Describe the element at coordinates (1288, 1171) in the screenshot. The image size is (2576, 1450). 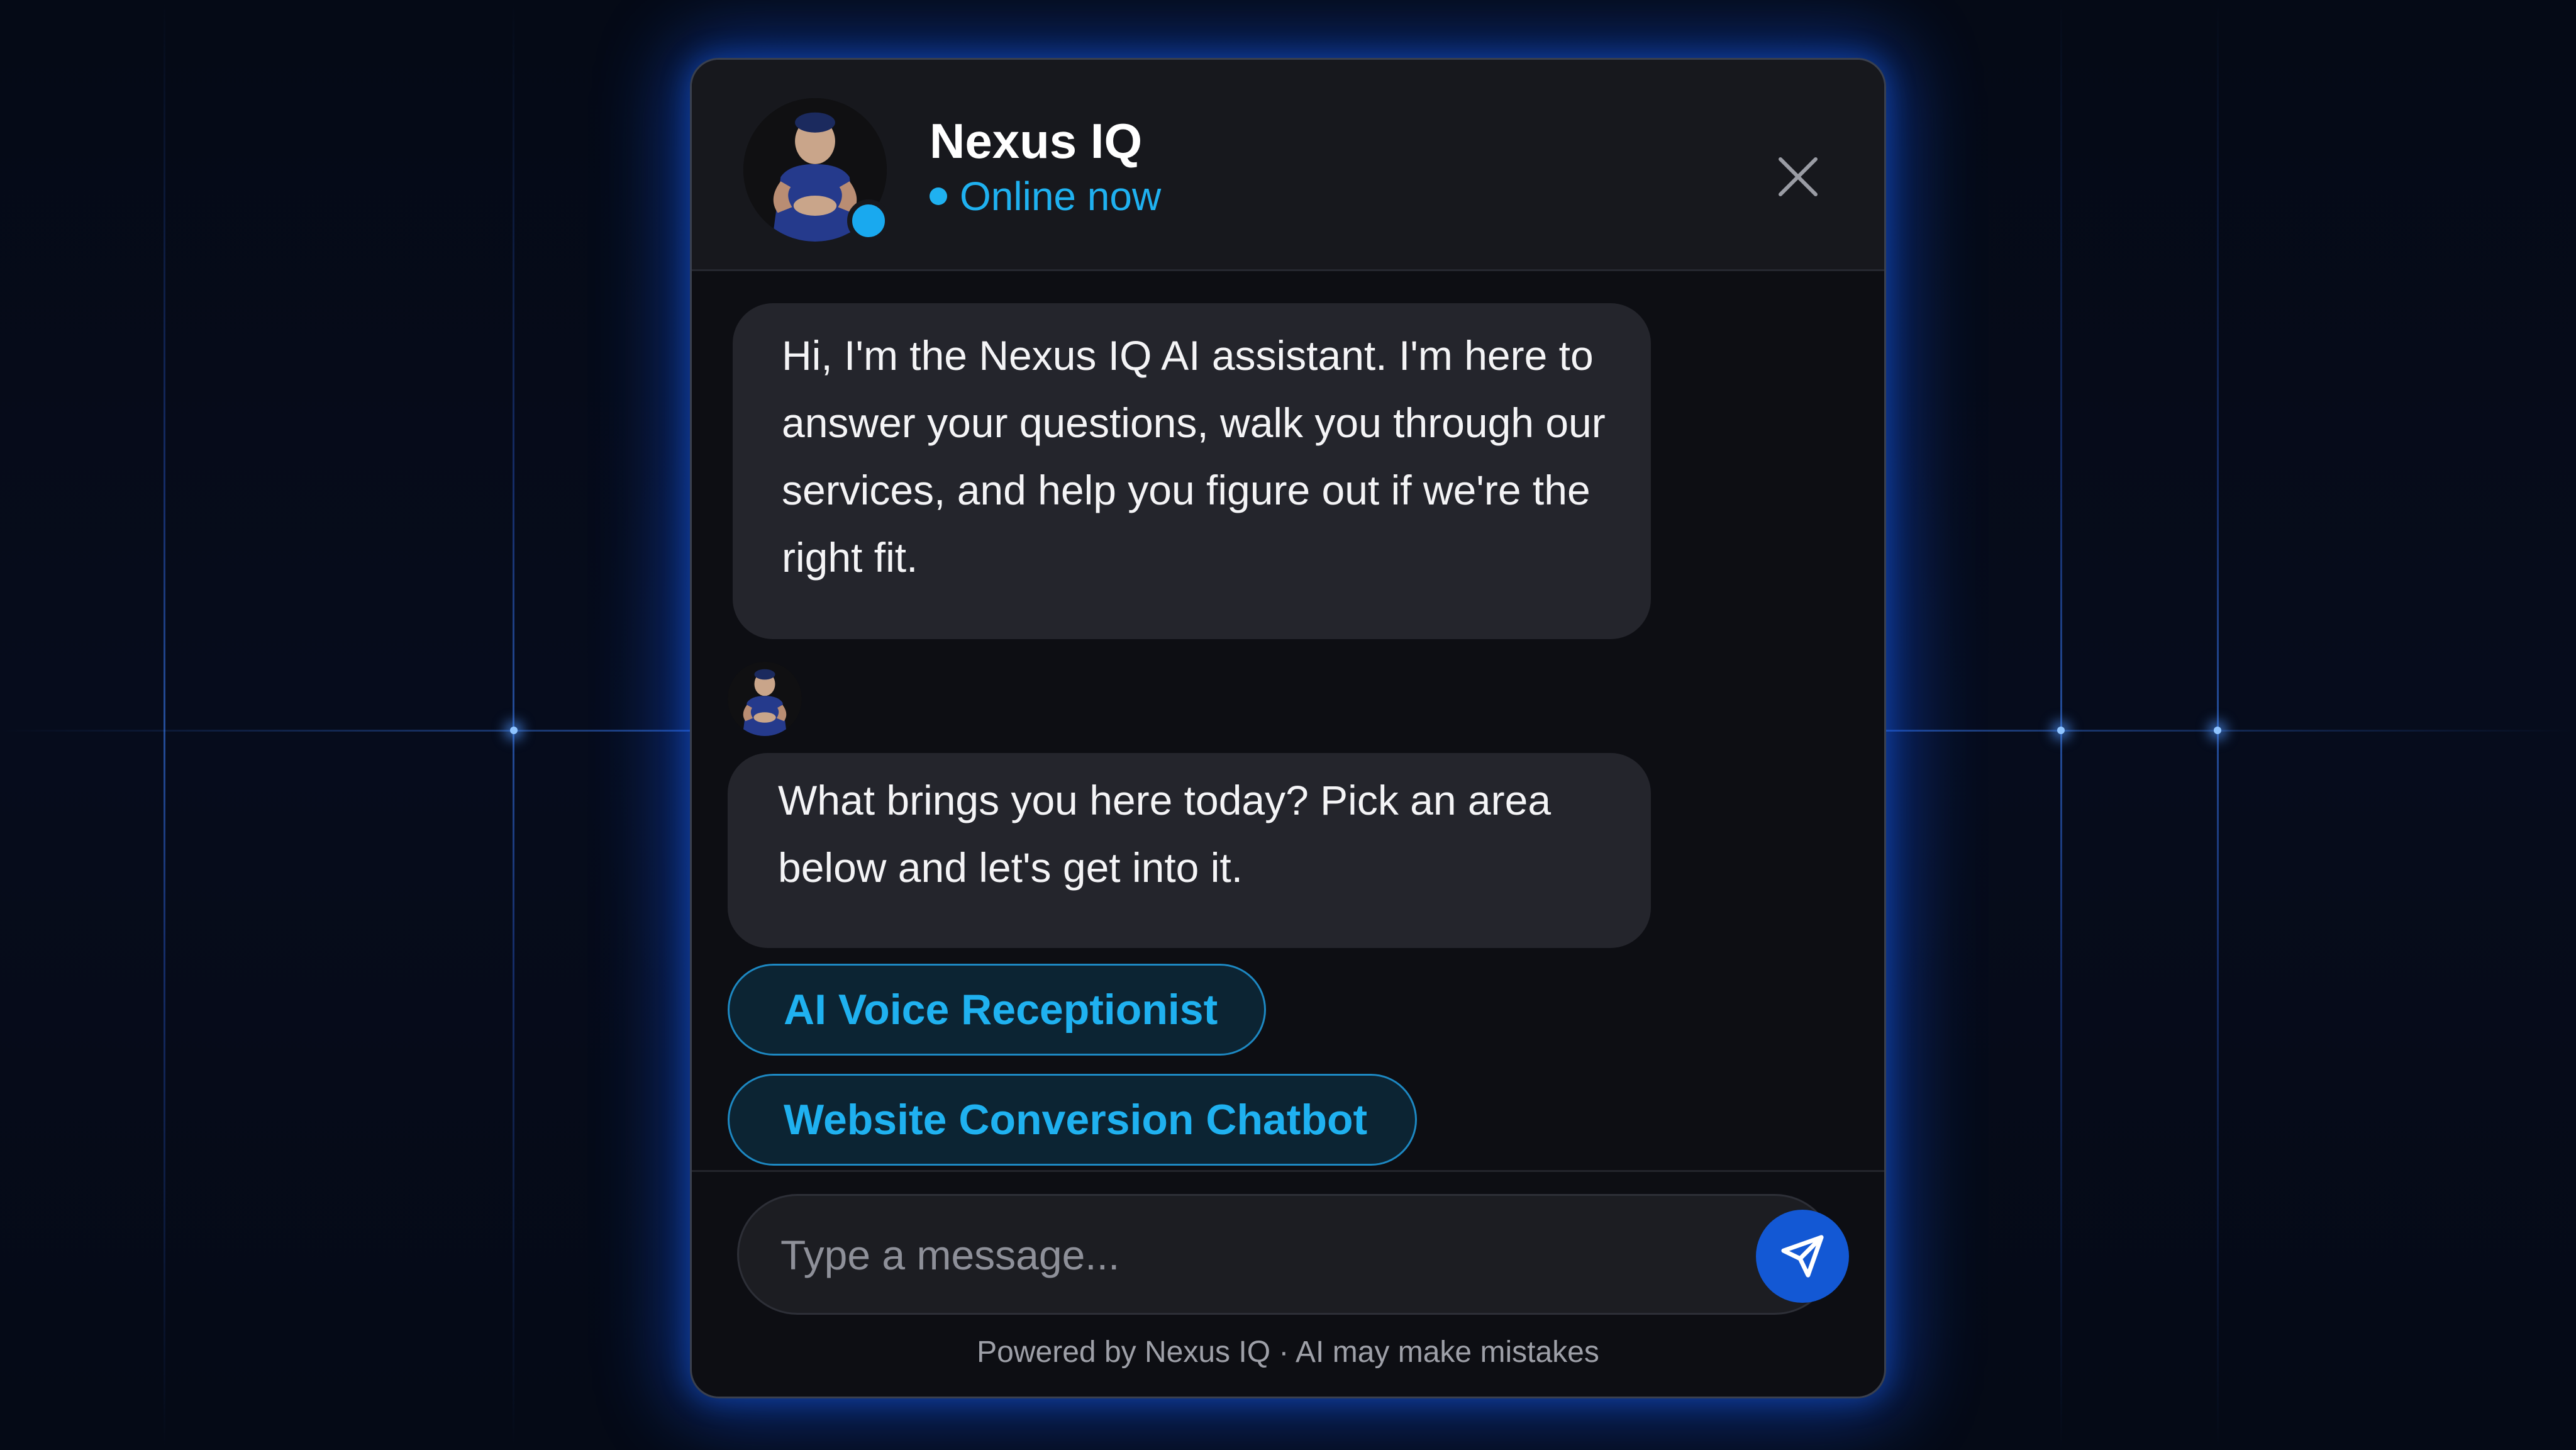
I see `composer-divider` at that location.